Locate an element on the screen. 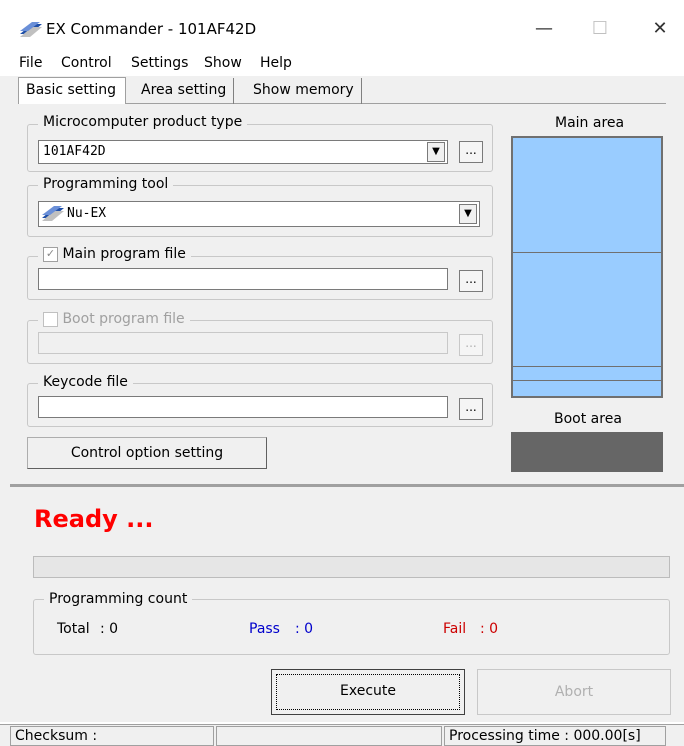 The image size is (684, 746). boot-program-label: Boot program file is located at coordinates (123, 319).